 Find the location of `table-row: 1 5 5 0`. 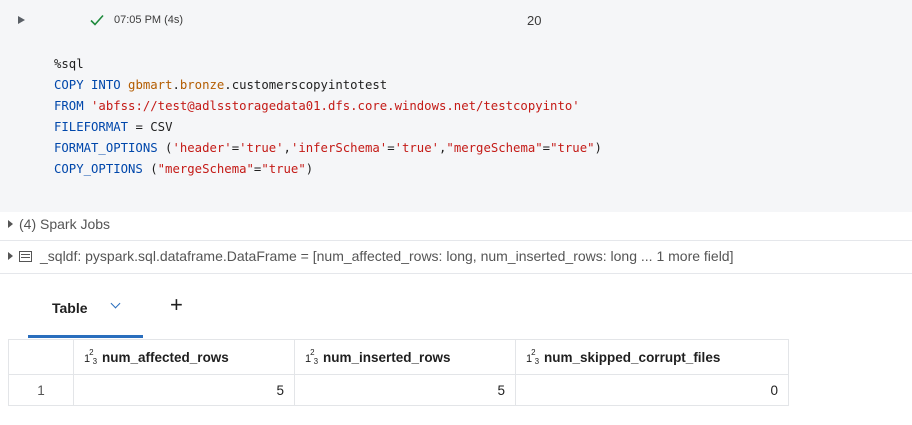

table-row: 1 5 5 0 is located at coordinates (398, 390).